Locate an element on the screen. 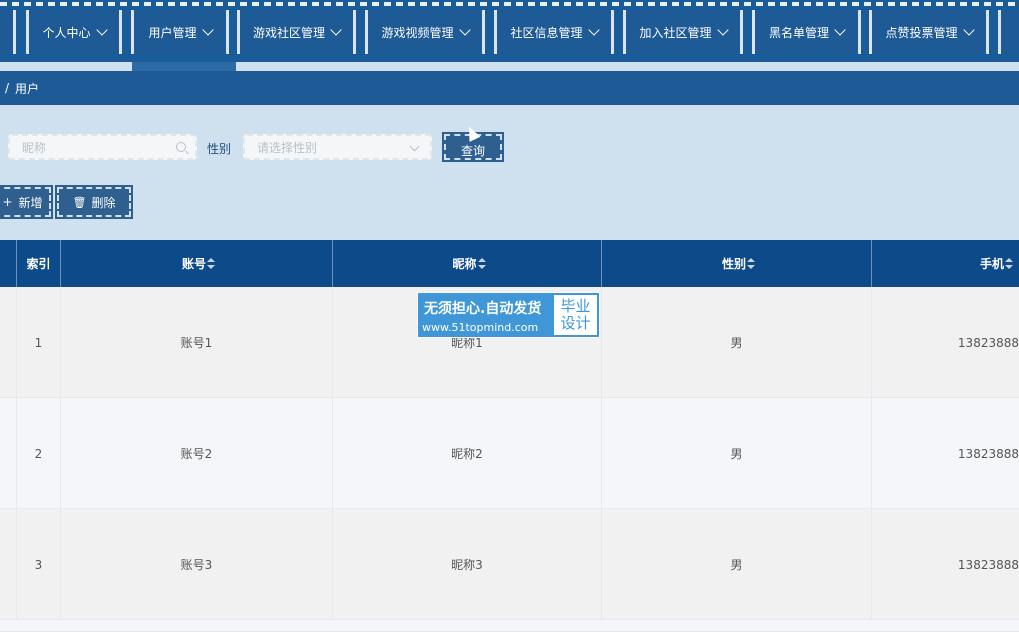  nav-item-community-info: 社区信息管理 is located at coordinates (554, 32).